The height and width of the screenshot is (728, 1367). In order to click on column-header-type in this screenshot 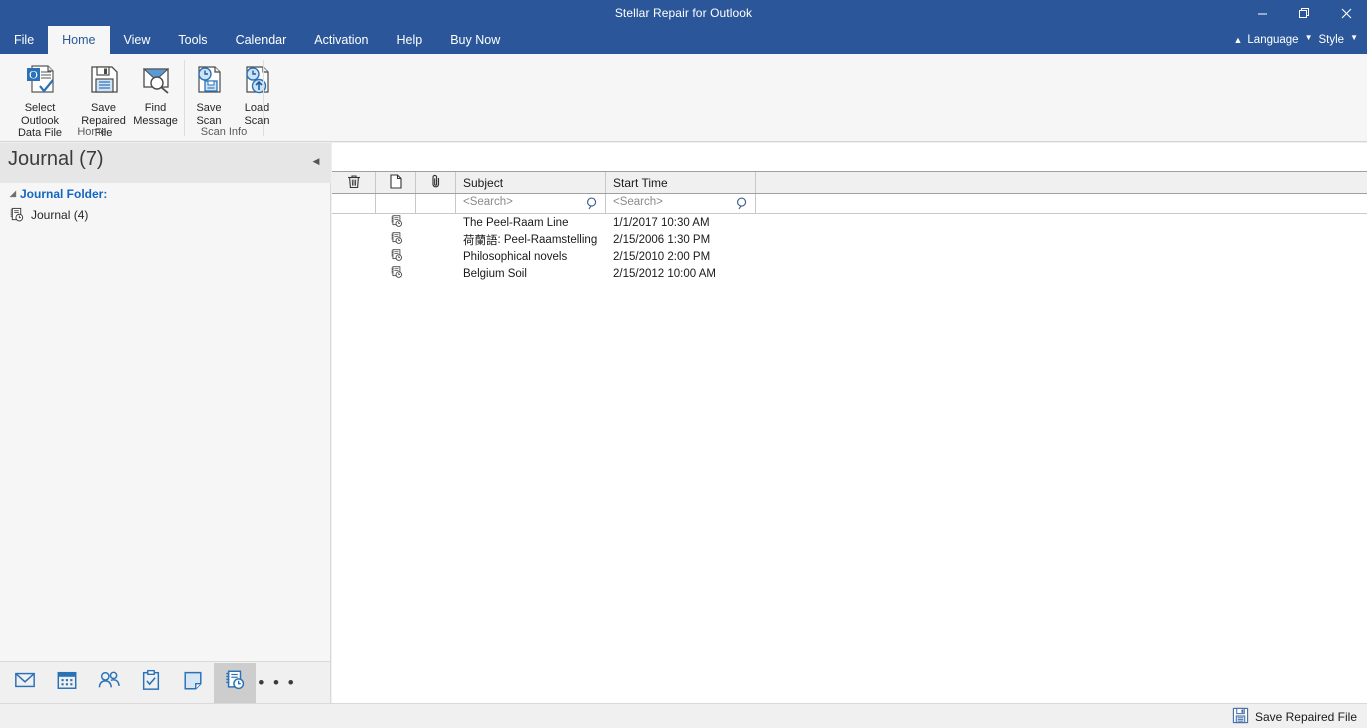, I will do `click(396, 182)`.